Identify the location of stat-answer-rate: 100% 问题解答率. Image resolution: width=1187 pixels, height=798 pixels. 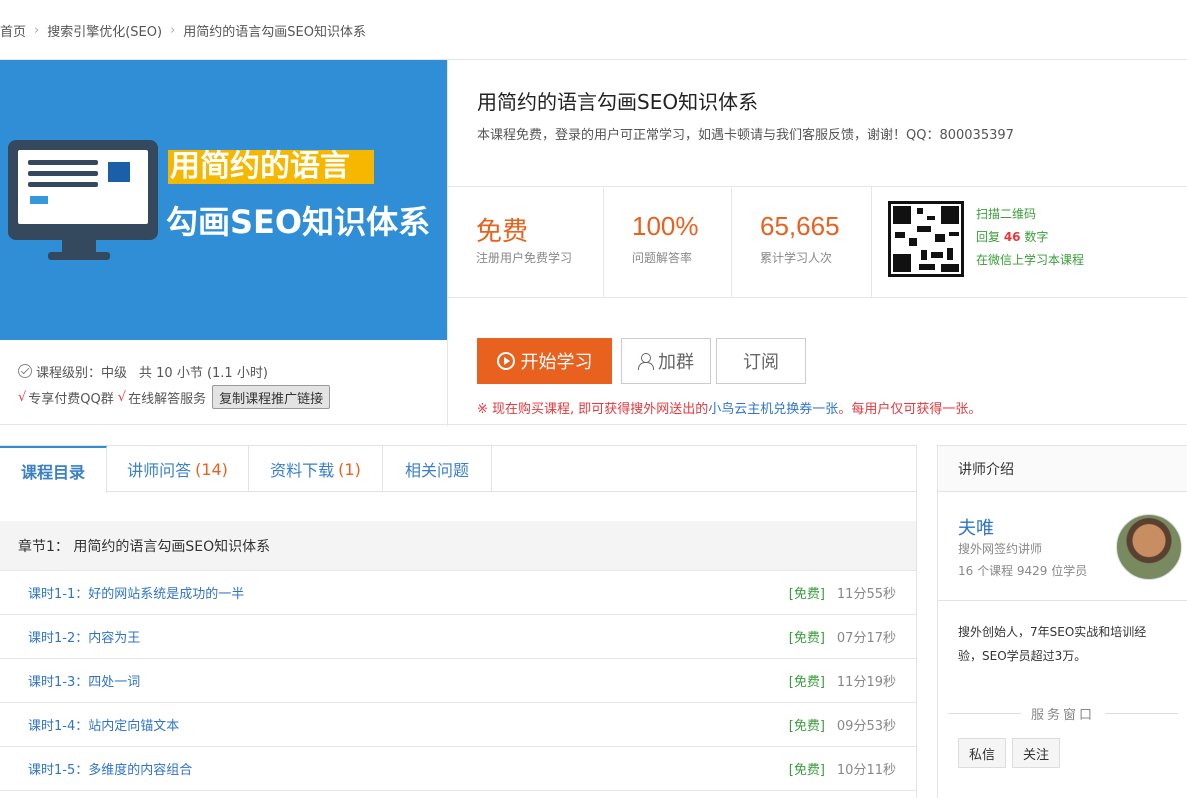
(668, 242).